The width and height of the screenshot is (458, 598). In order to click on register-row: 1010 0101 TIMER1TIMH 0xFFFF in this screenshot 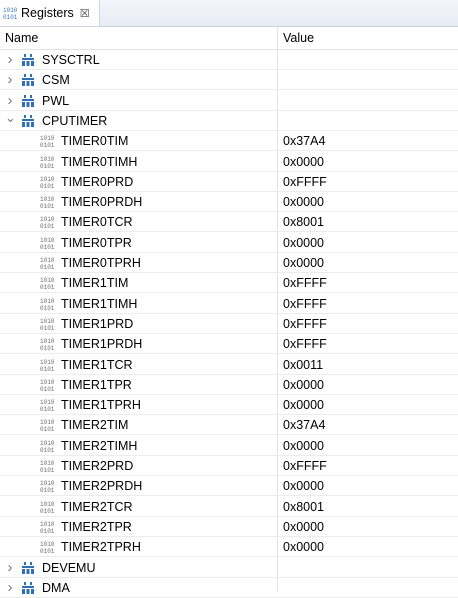, I will do `click(229, 304)`.